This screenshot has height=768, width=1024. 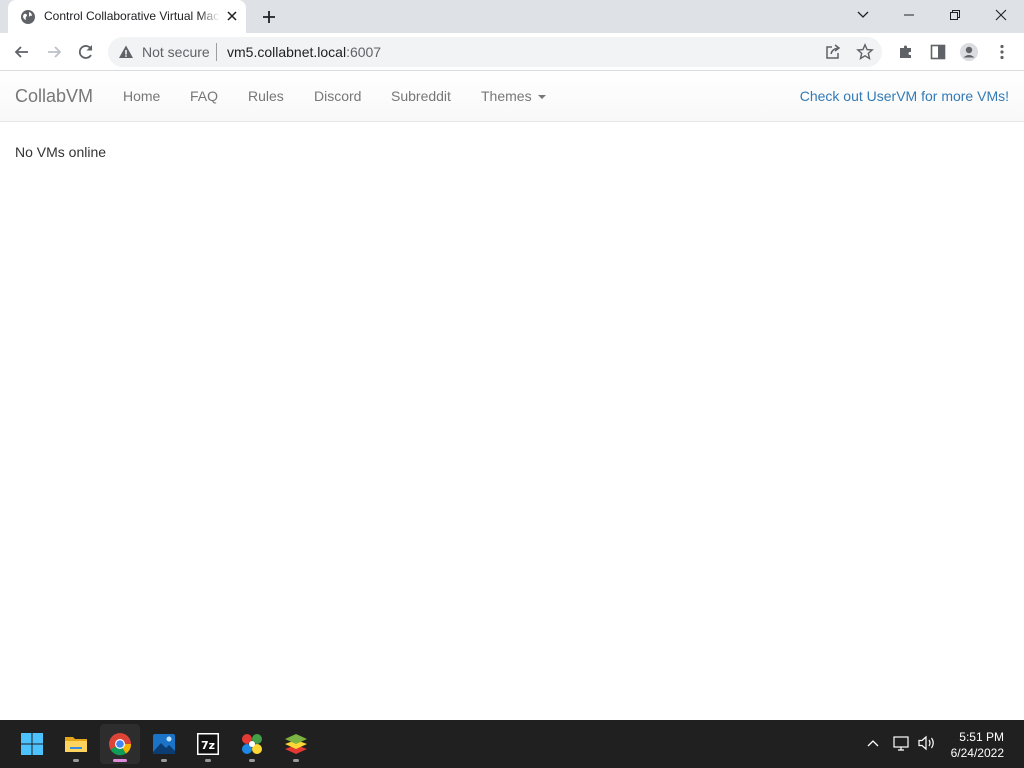 I want to click on side-panel-icon, so click(x=938, y=52).